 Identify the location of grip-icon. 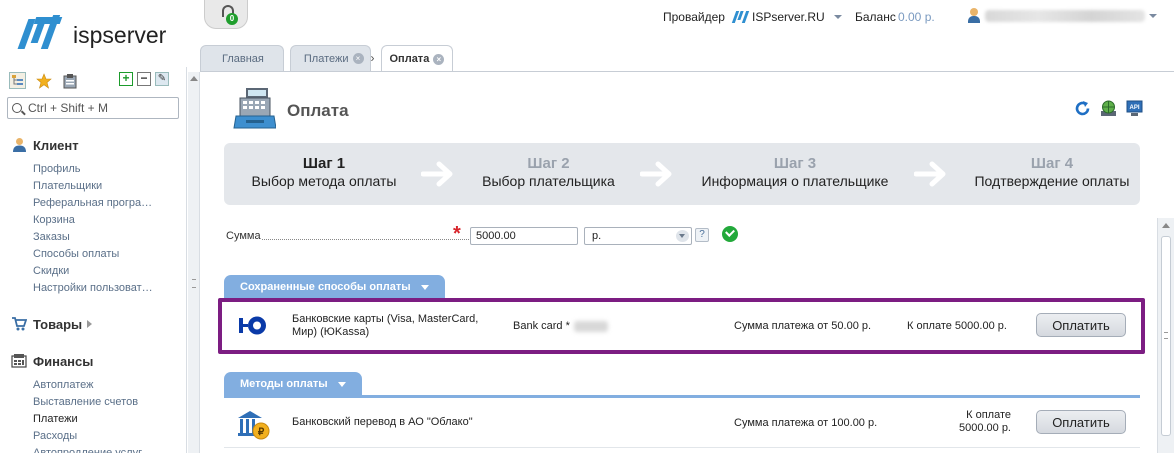
(194, 283).